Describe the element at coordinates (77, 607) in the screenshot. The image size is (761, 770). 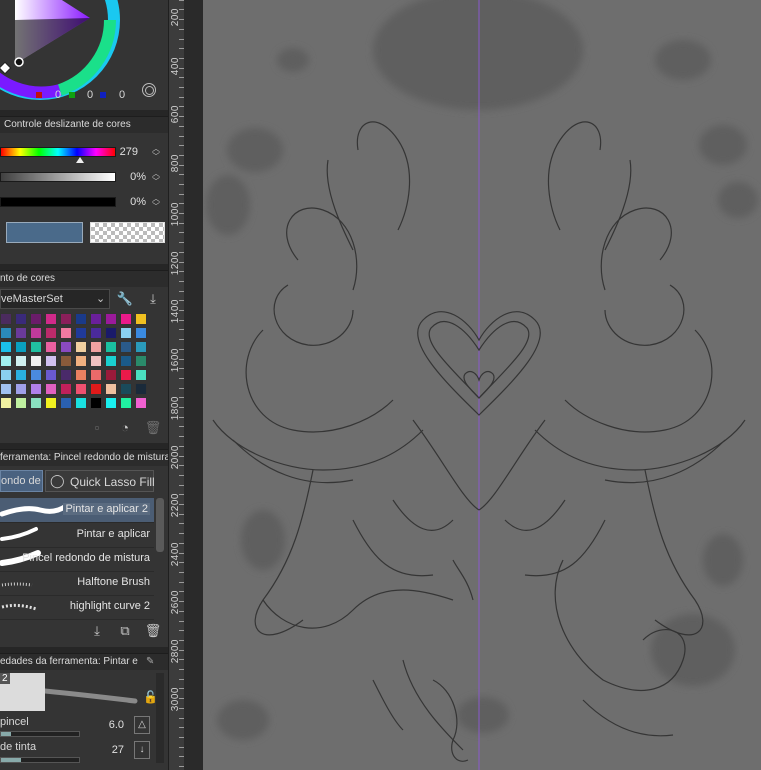
I see `brush-item: highlight curve 2` at that location.